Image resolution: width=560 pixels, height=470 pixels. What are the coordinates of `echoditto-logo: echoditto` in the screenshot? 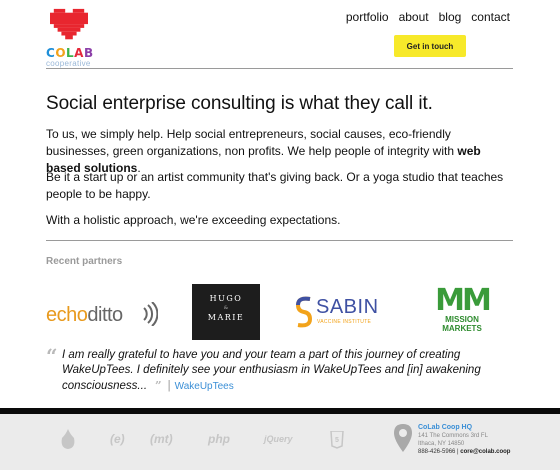 It's located at (84, 315).